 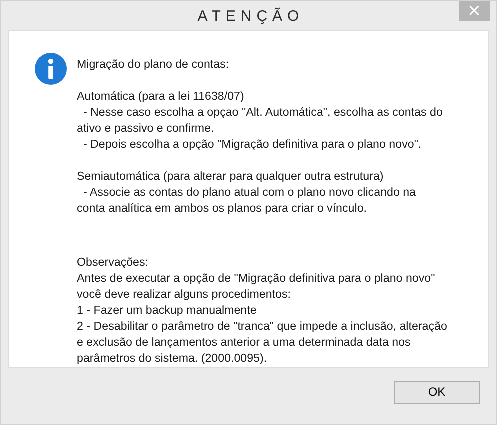 I want to click on info-icon, so click(x=51, y=69).